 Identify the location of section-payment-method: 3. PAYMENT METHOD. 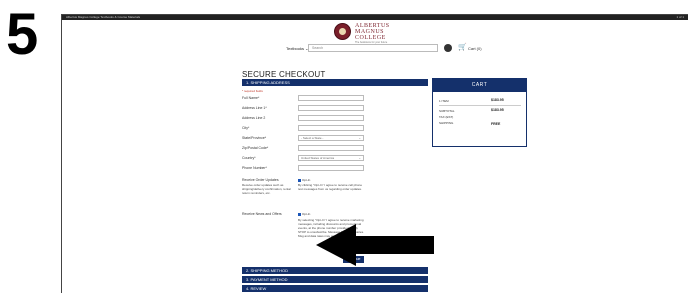
(335, 279).